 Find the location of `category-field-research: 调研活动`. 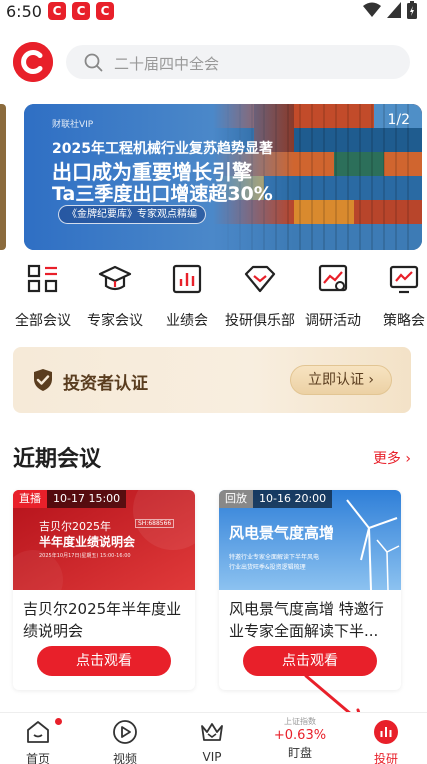

category-field-research: 调研活动 is located at coordinates (333, 296).